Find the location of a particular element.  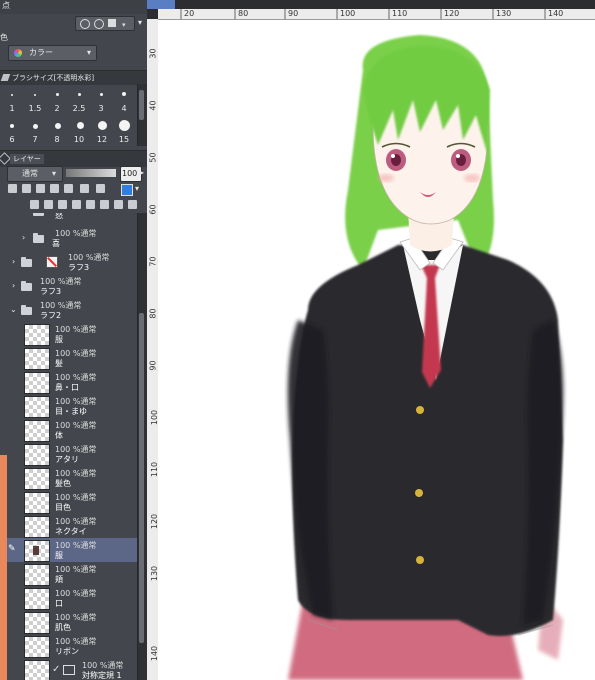

chevron-down-icon: ⌄ is located at coordinates (13, 310).